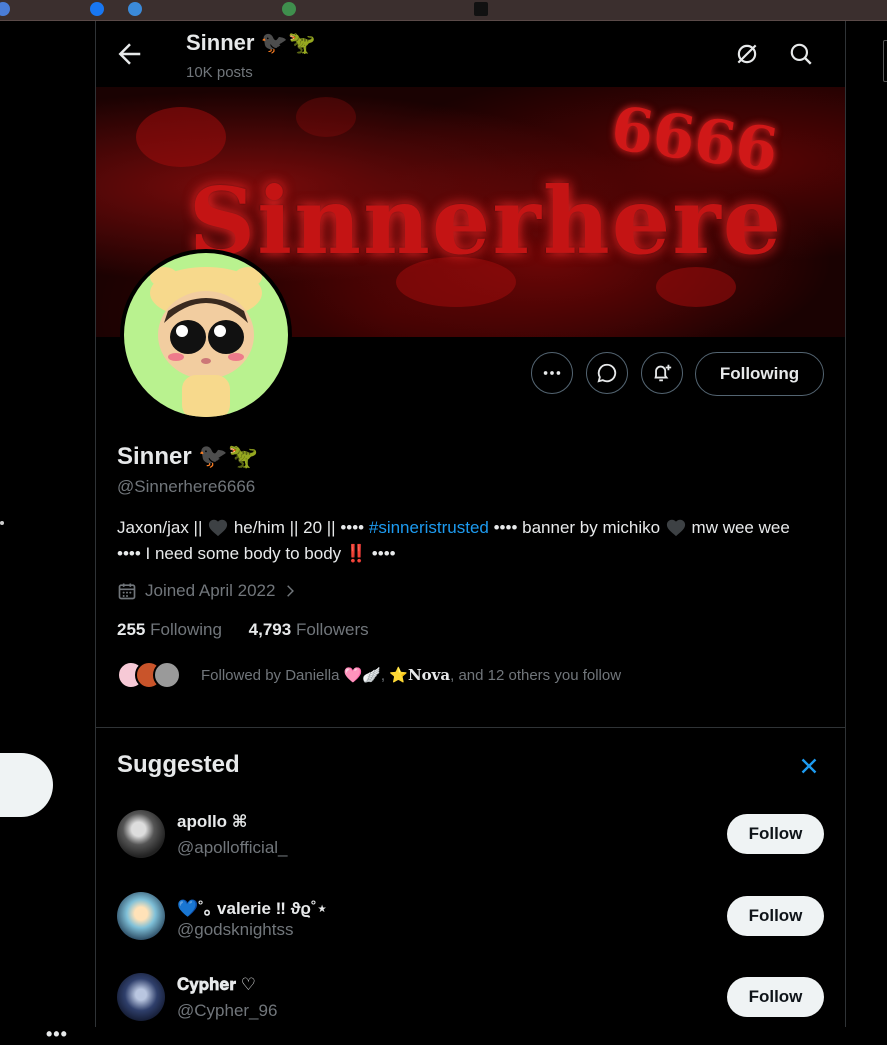  I want to click on suggested-user-handle: @godsknightss, so click(235, 929).